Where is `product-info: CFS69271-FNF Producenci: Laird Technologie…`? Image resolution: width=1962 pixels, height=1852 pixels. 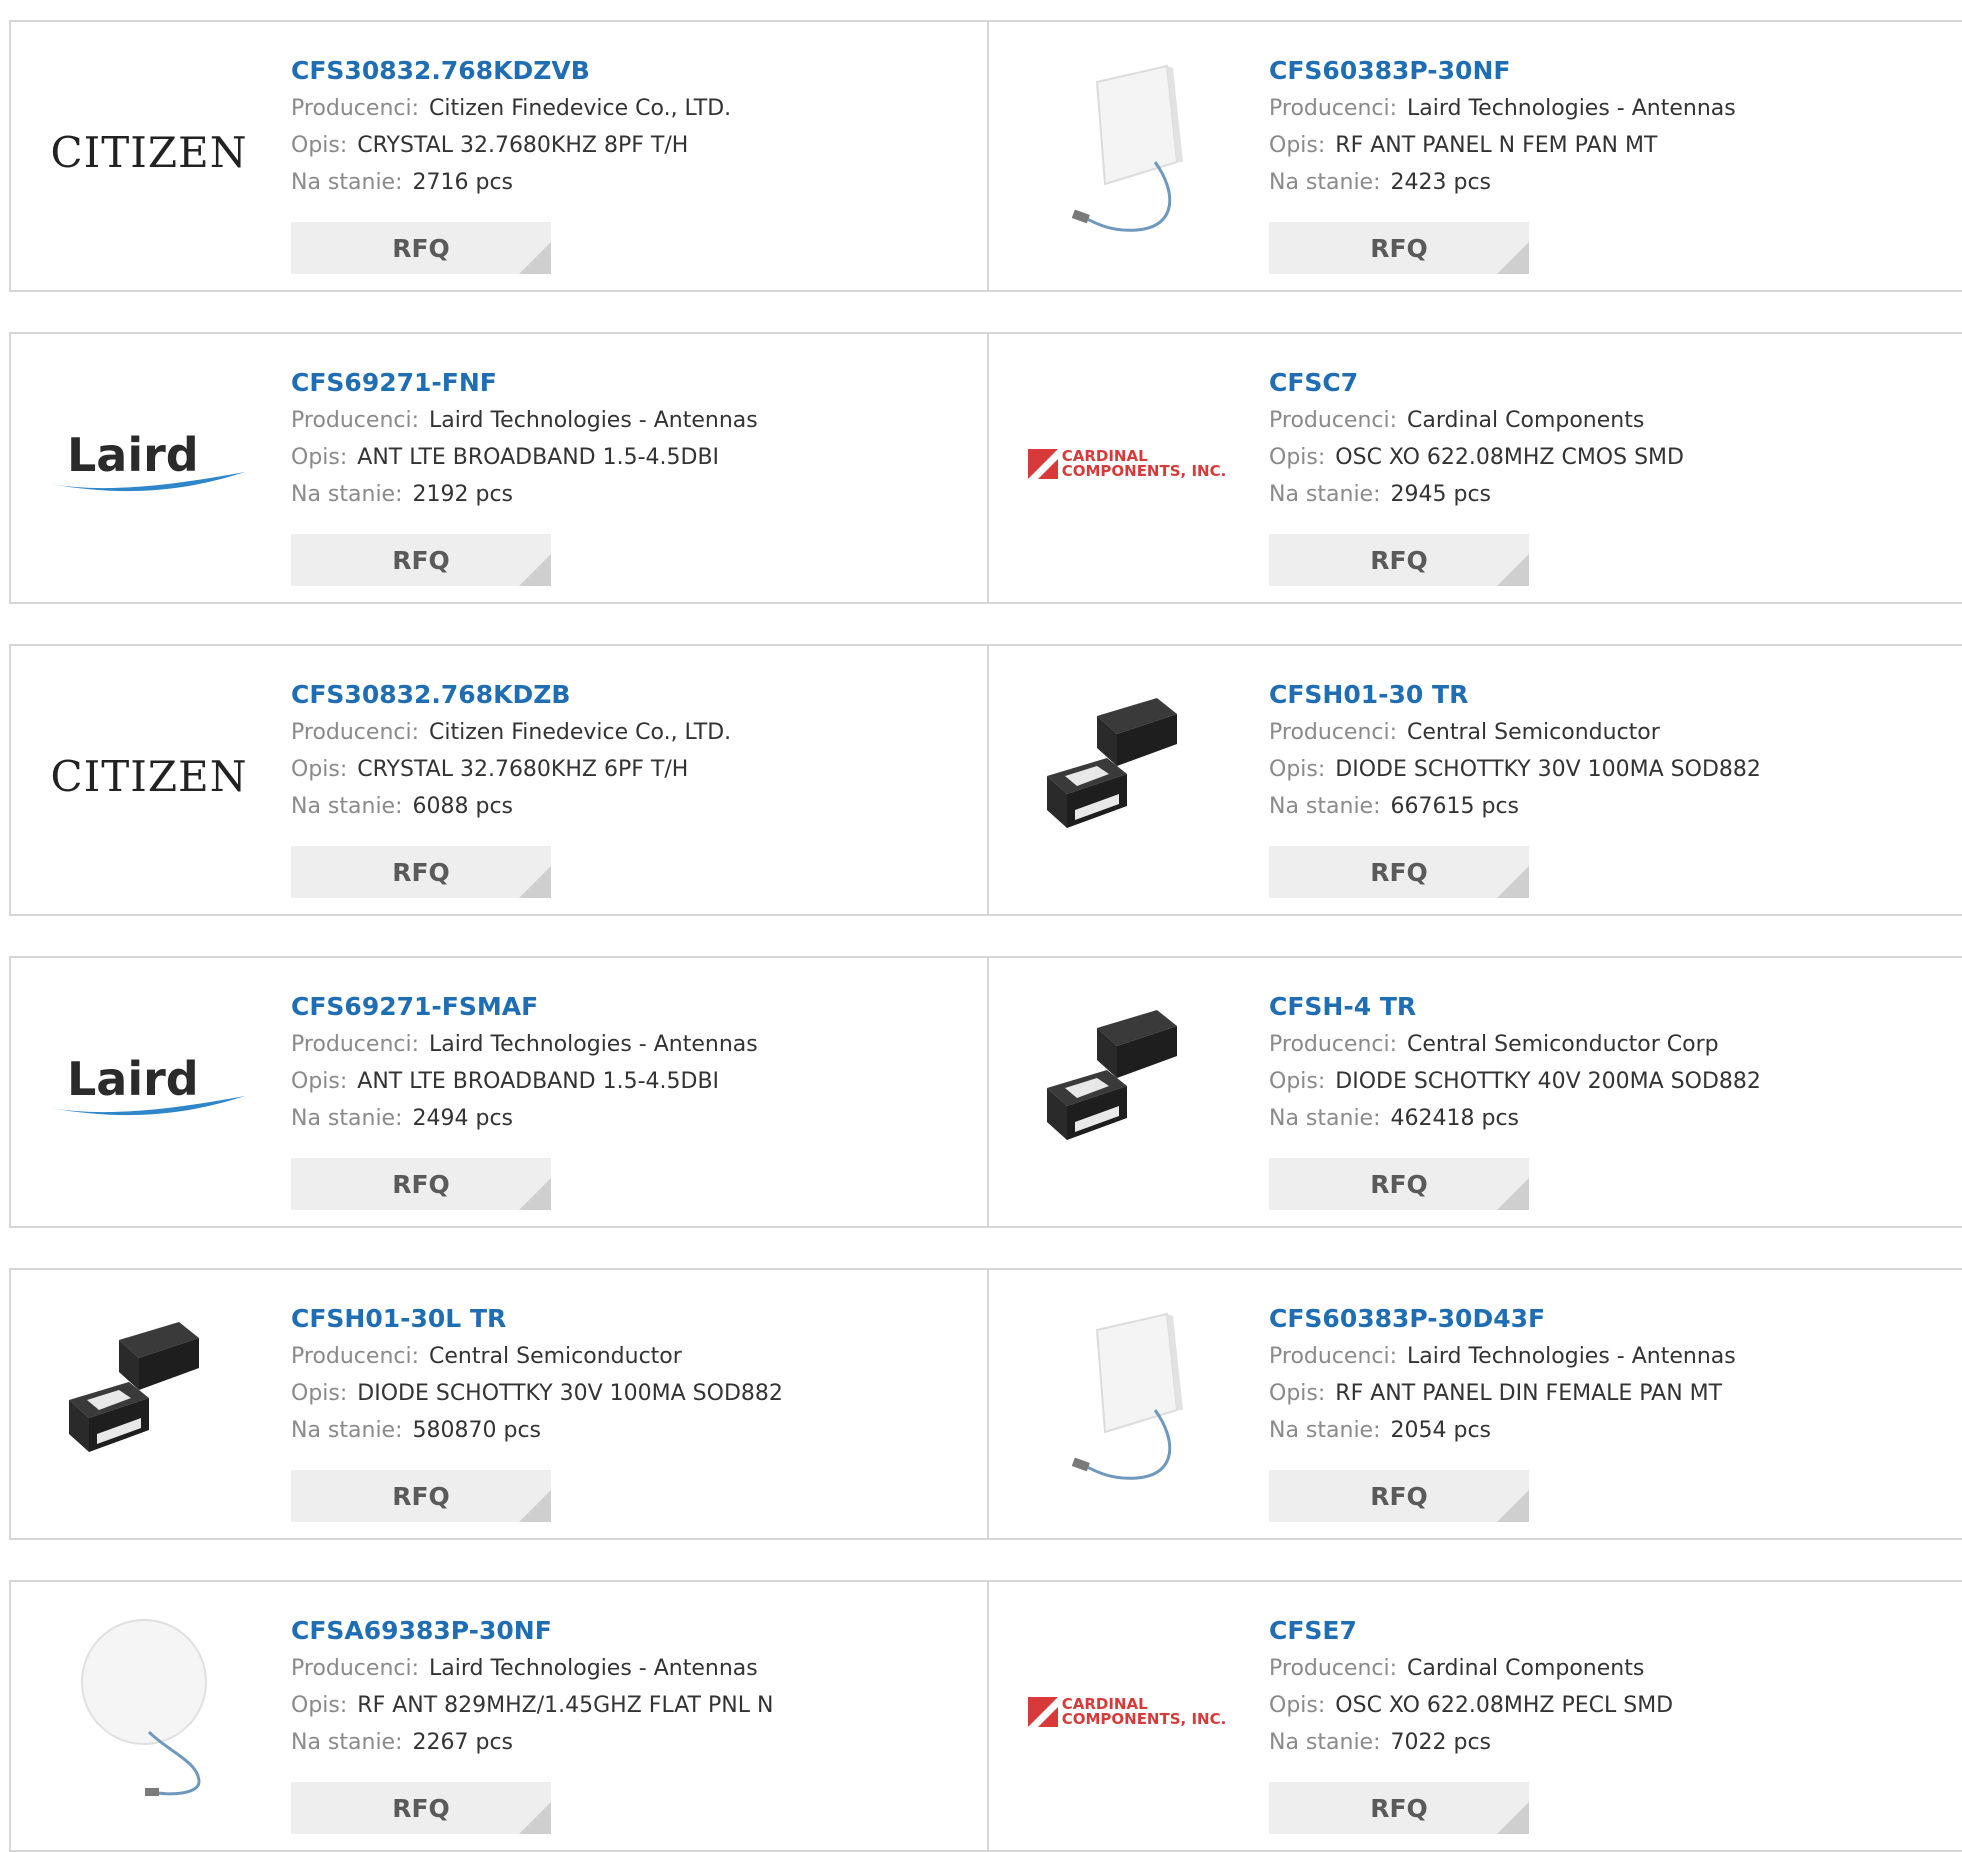 product-info: CFS69271-FNF Producenci: Laird Technologie… is located at coordinates (524, 438).